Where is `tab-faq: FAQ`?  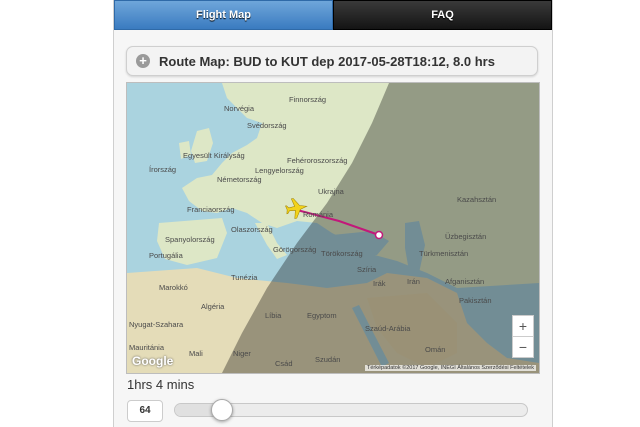
tab-faq: FAQ is located at coordinates (442, 15).